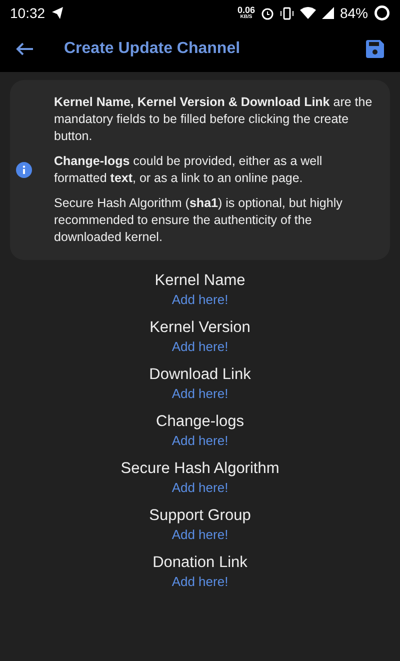 The height and width of the screenshot is (661, 400). What do you see at coordinates (200, 328) in the screenshot?
I see `field-label: Kernel Version` at bounding box center [200, 328].